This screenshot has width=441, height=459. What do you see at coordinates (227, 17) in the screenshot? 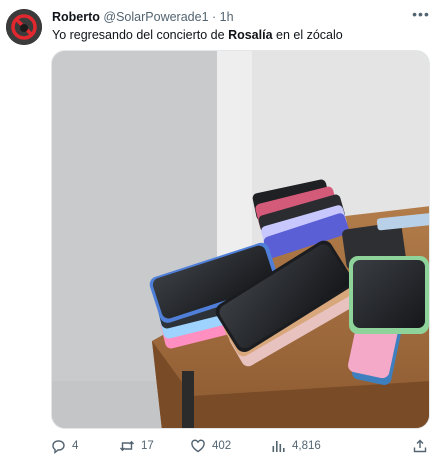
I see `timestamp: 1h` at bounding box center [227, 17].